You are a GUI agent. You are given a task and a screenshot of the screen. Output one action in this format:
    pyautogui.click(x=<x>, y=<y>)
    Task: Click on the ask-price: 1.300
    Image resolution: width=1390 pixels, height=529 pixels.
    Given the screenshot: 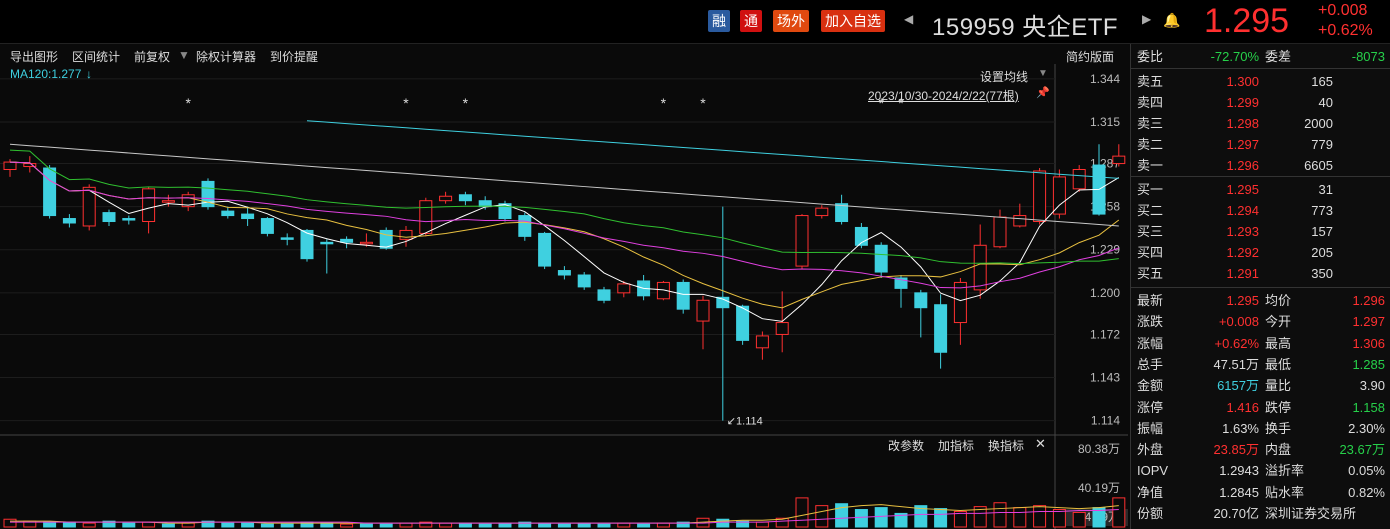 What is the action you would take?
    pyautogui.click(x=1242, y=81)
    